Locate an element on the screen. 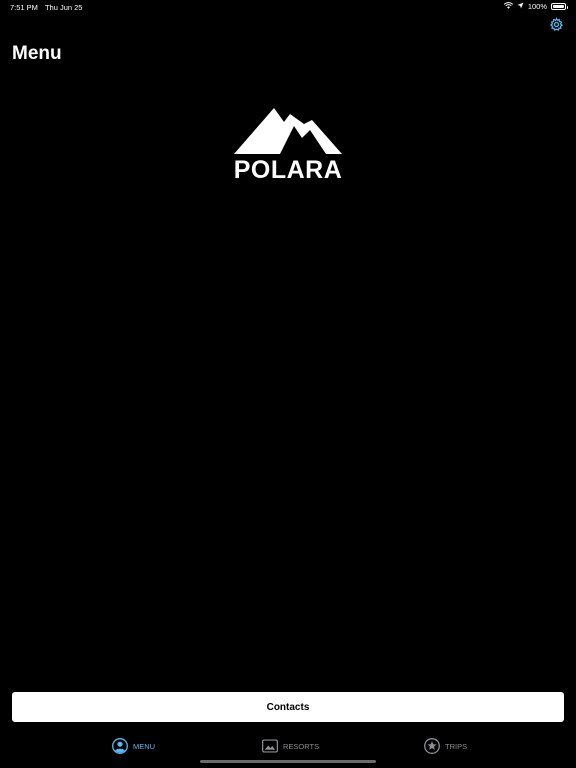  battery-level is located at coordinates (558, 6).